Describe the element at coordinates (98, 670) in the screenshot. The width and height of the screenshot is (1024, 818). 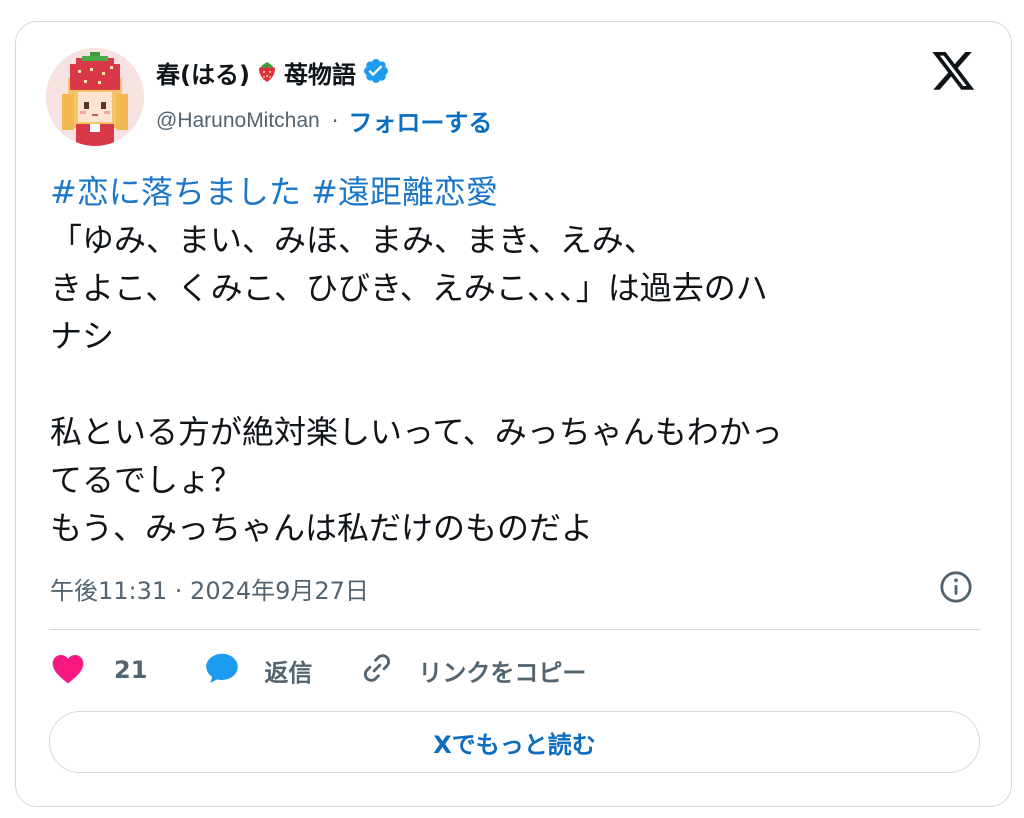
I see `like-button: 21` at that location.